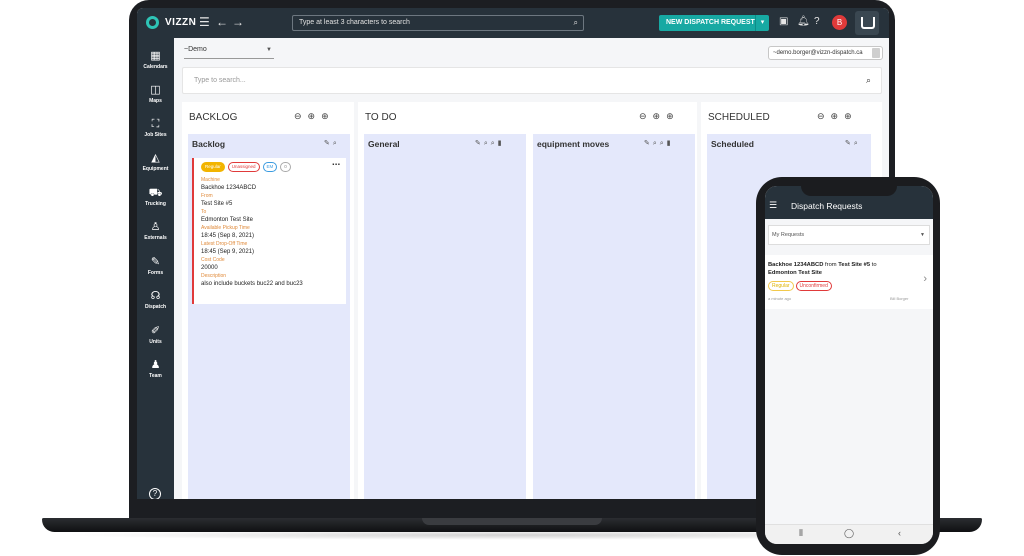  Describe the element at coordinates (780, 298) in the screenshot. I see `request-age: a minute ago` at that location.